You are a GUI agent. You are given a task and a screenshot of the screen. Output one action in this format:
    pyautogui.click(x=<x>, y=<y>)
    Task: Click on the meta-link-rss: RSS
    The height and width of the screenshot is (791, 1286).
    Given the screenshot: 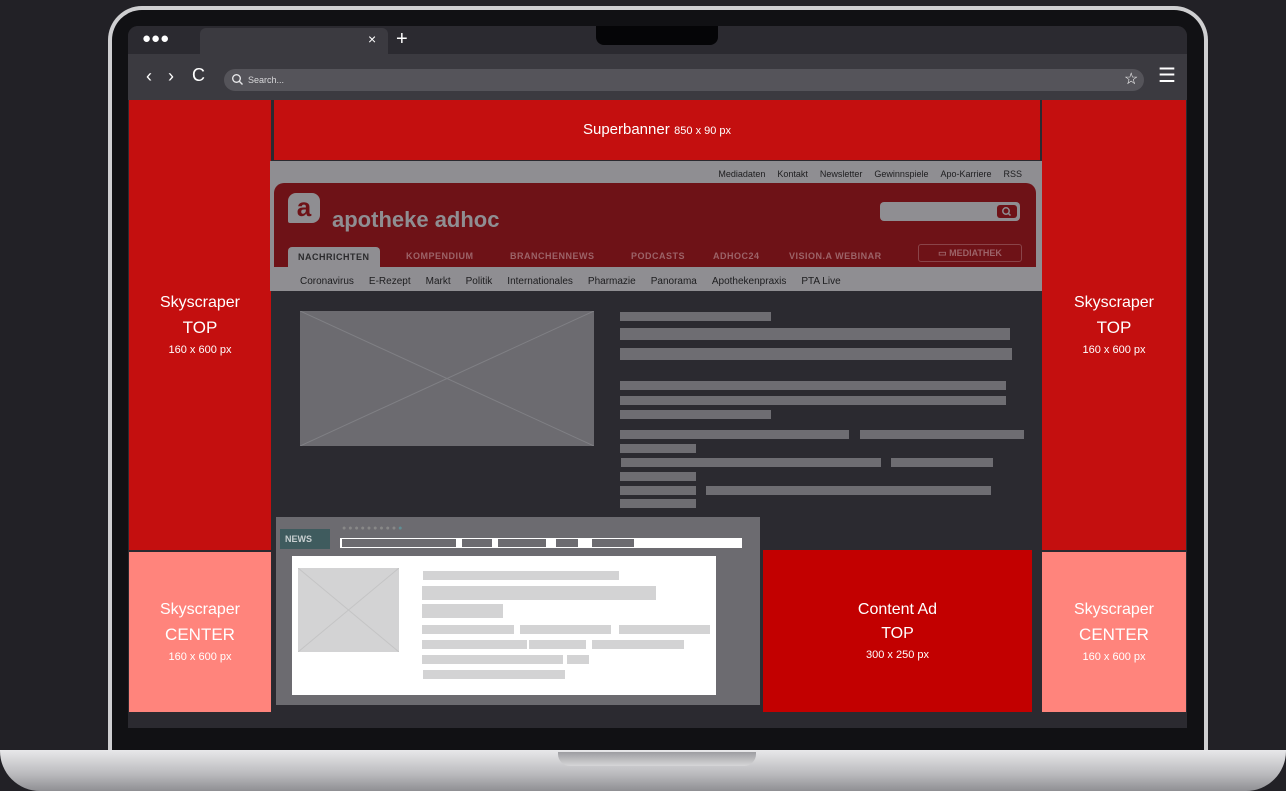 What is the action you would take?
    pyautogui.click(x=1012, y=174)
    